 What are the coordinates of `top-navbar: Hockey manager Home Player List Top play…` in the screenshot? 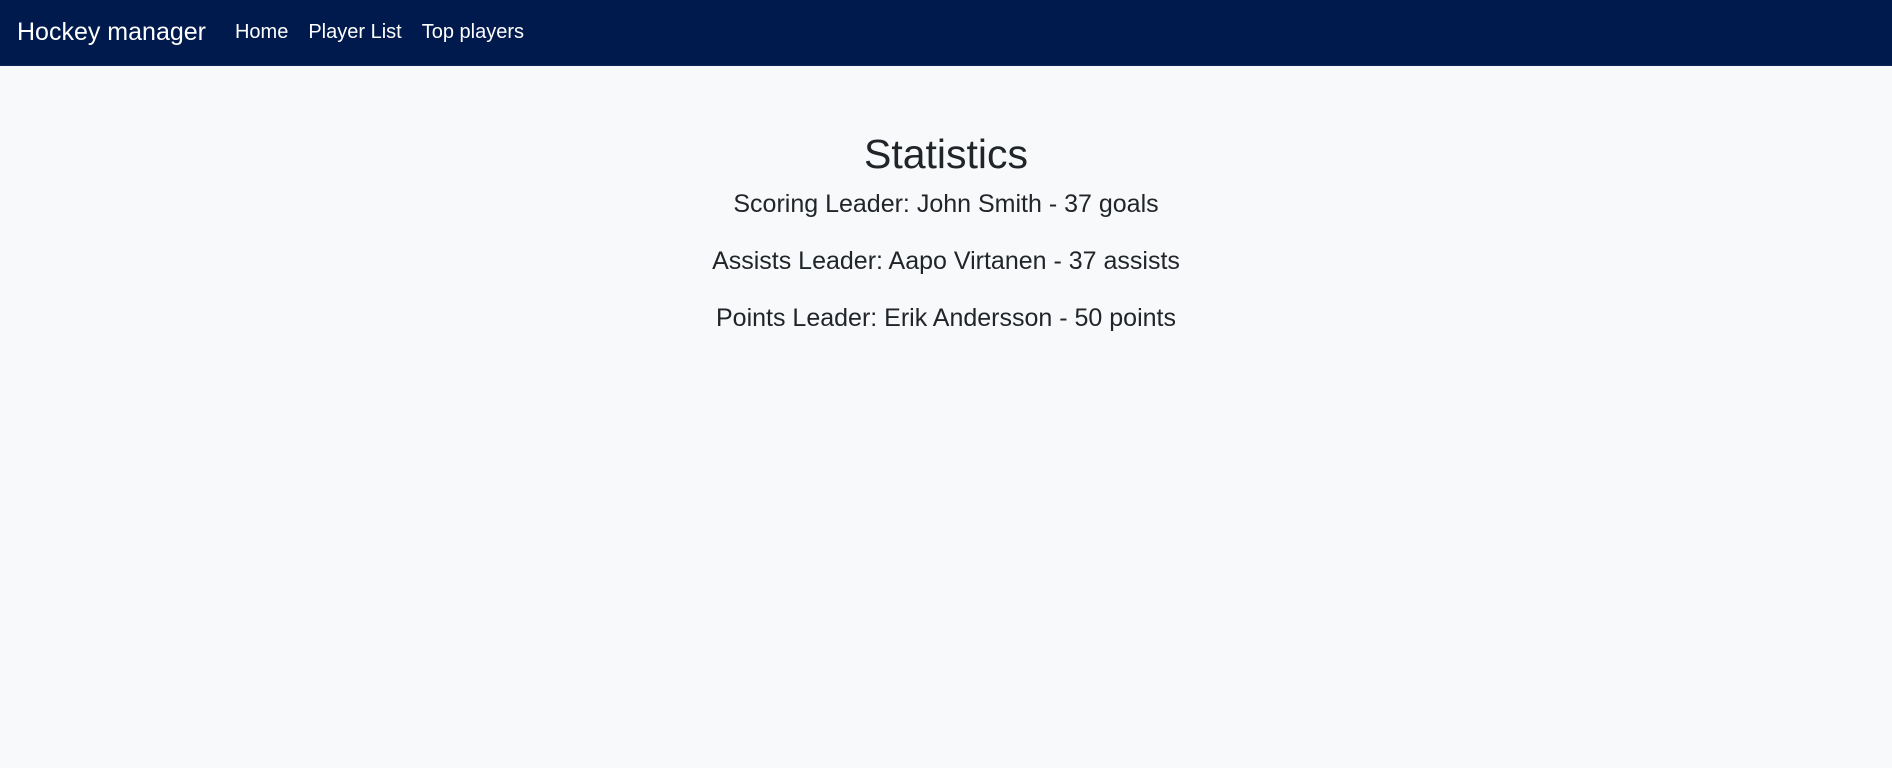 It's located at (946, 33).